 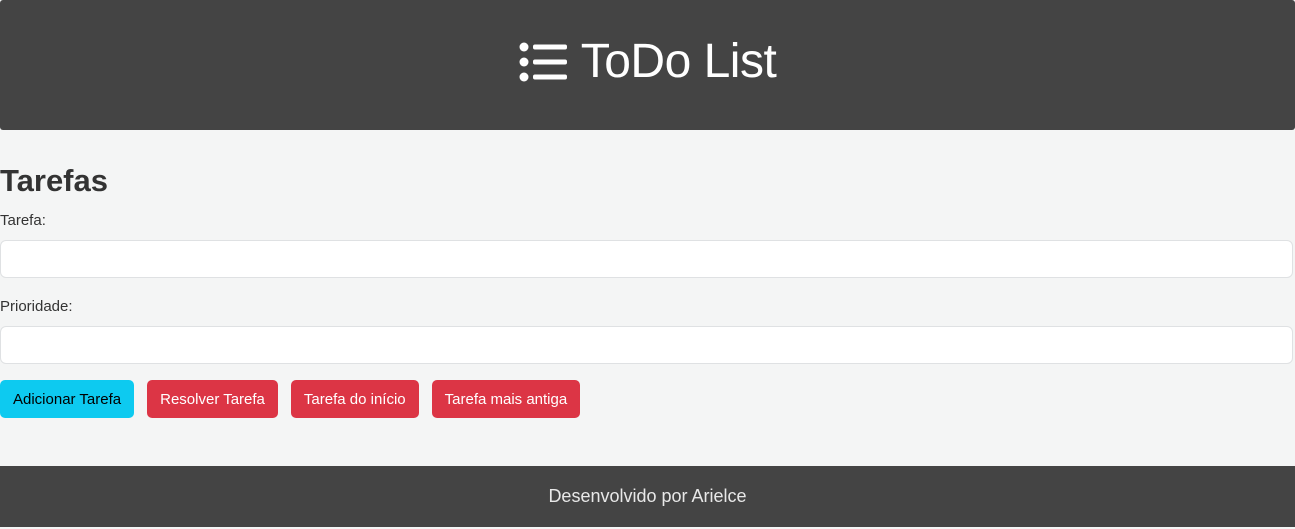 What do you see at coordinates (23, 220) in the screenshot?
I see `task-label: Tarefa:` at bounding box center [23, 220].